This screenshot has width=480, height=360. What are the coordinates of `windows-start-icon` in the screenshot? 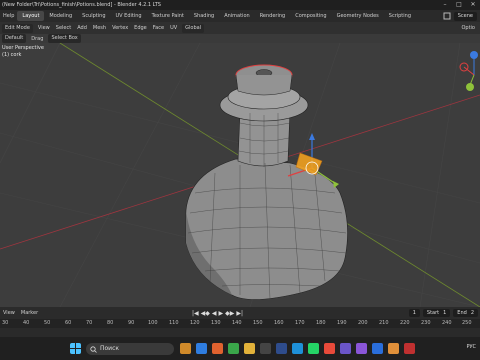 It's located at (75, 348).